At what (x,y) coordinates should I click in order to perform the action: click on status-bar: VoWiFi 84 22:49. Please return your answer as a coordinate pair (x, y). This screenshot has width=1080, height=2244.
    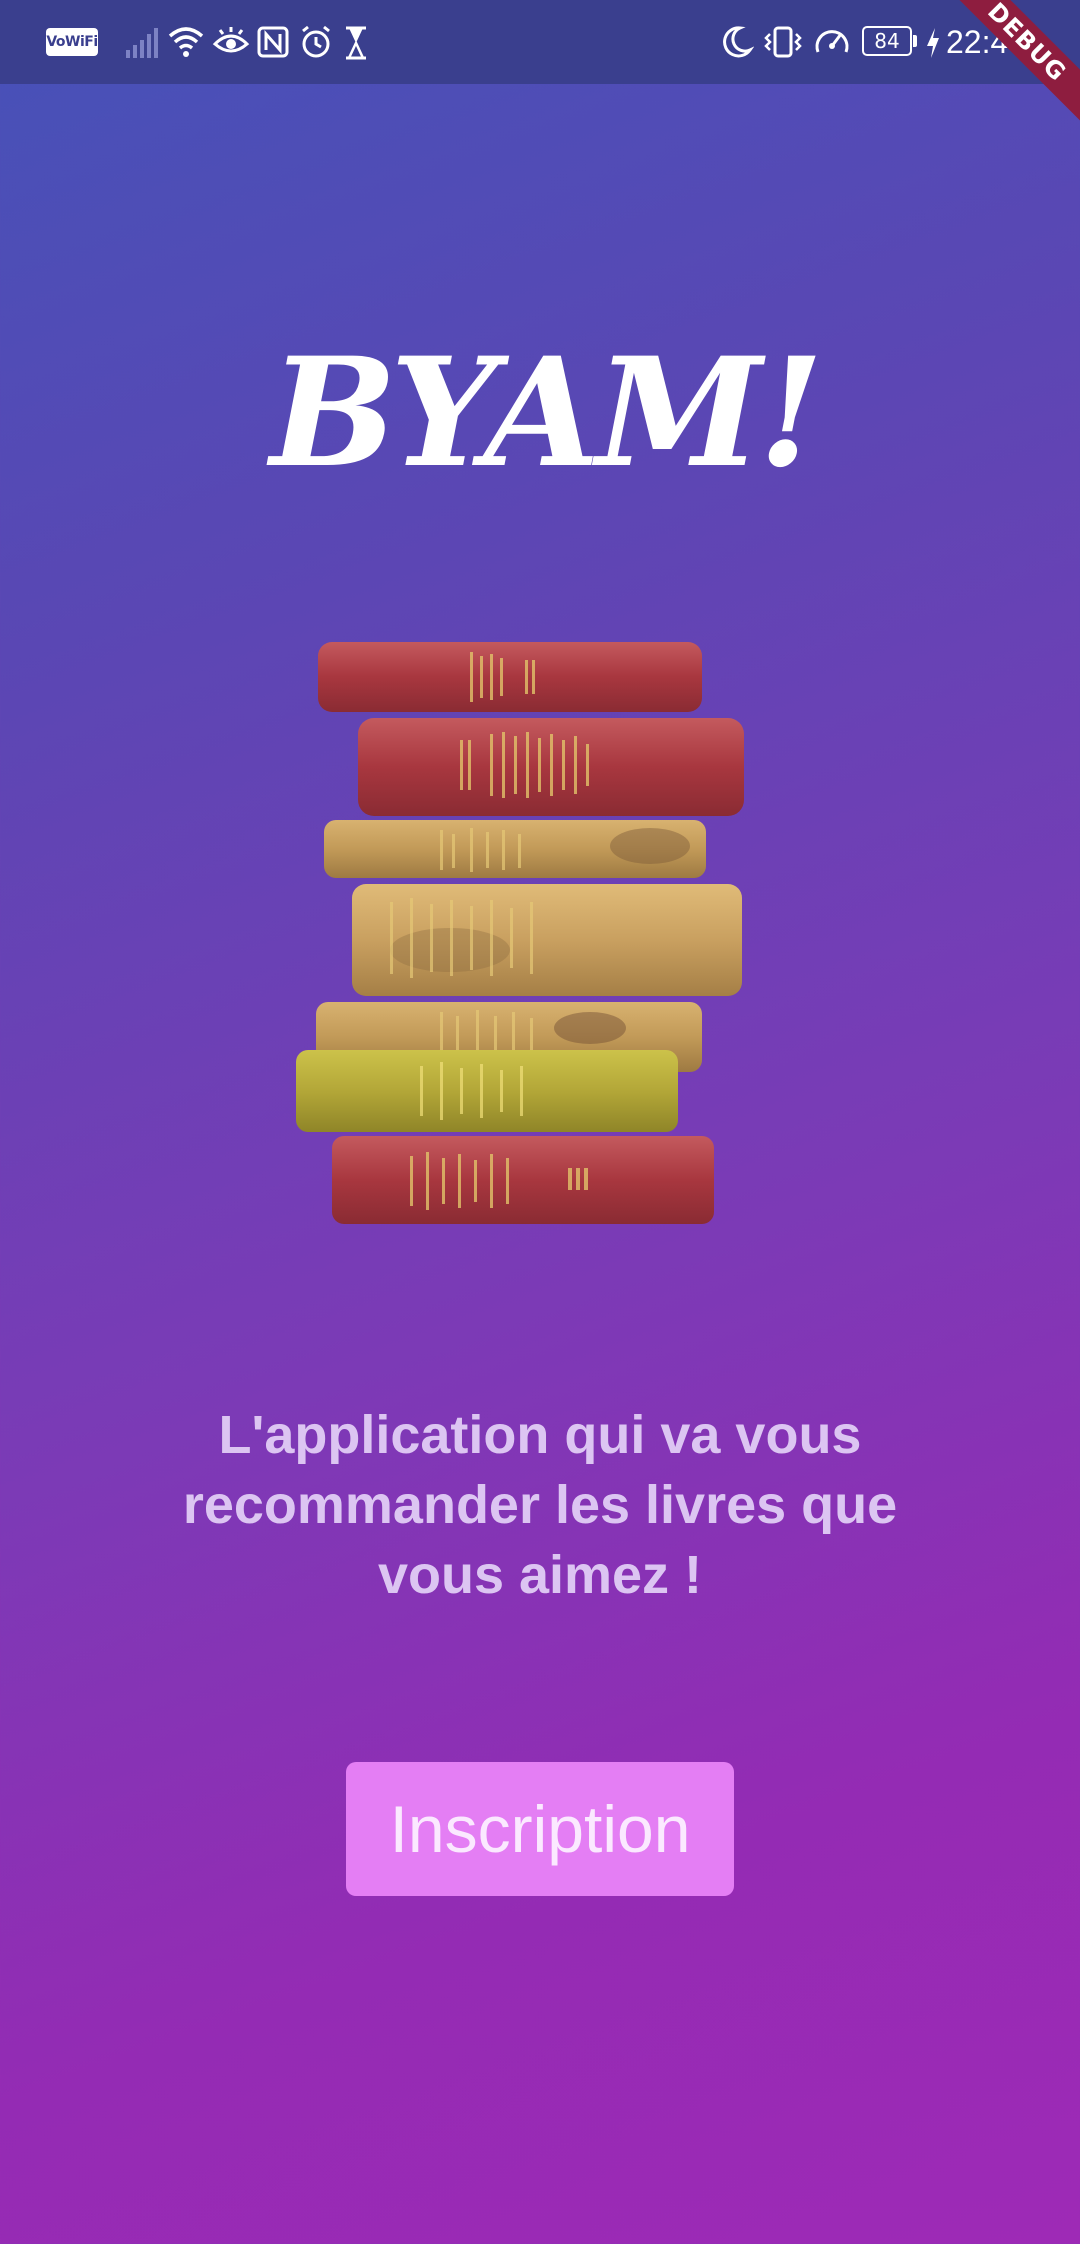
    Looking at the image, I should click on (540, 42).